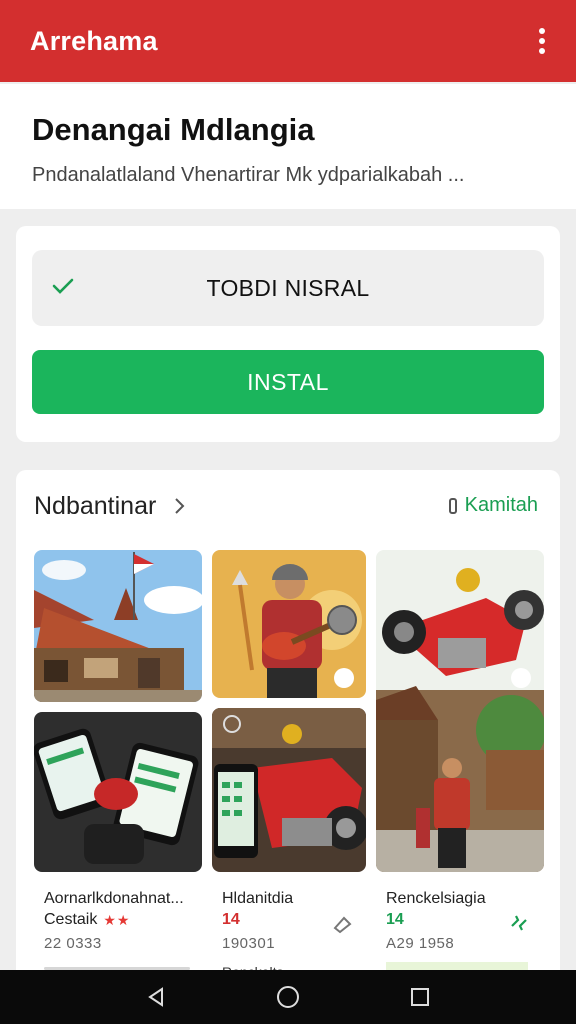 The height and width of the screenshot is (1024, 576). What do you see at coordinates (156, 997) in the screenshot?
I see `back-triangle-icon` at bounding box center [156, 997].